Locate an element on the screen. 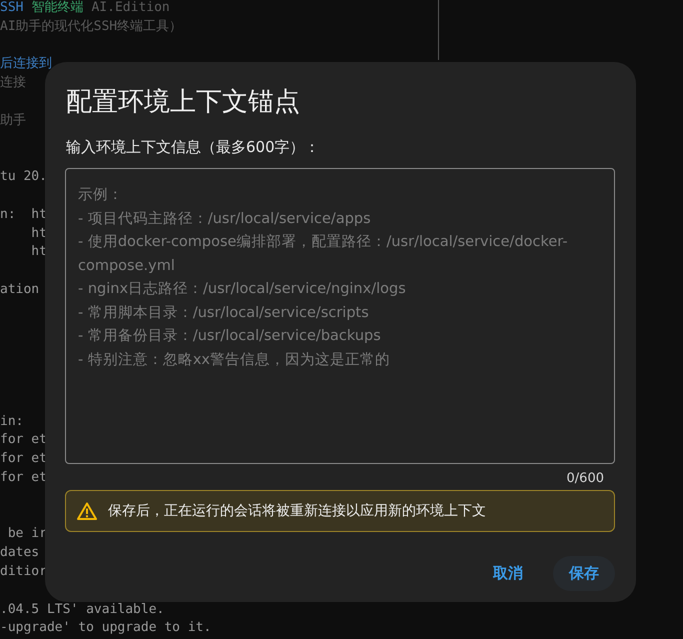 Image resolution: width=683 pixels, height=639 pixels. warning-text: 保存后，正在运行的会话将被重新连接以应用新的环境上下文 is located at coordinates (297, 511).